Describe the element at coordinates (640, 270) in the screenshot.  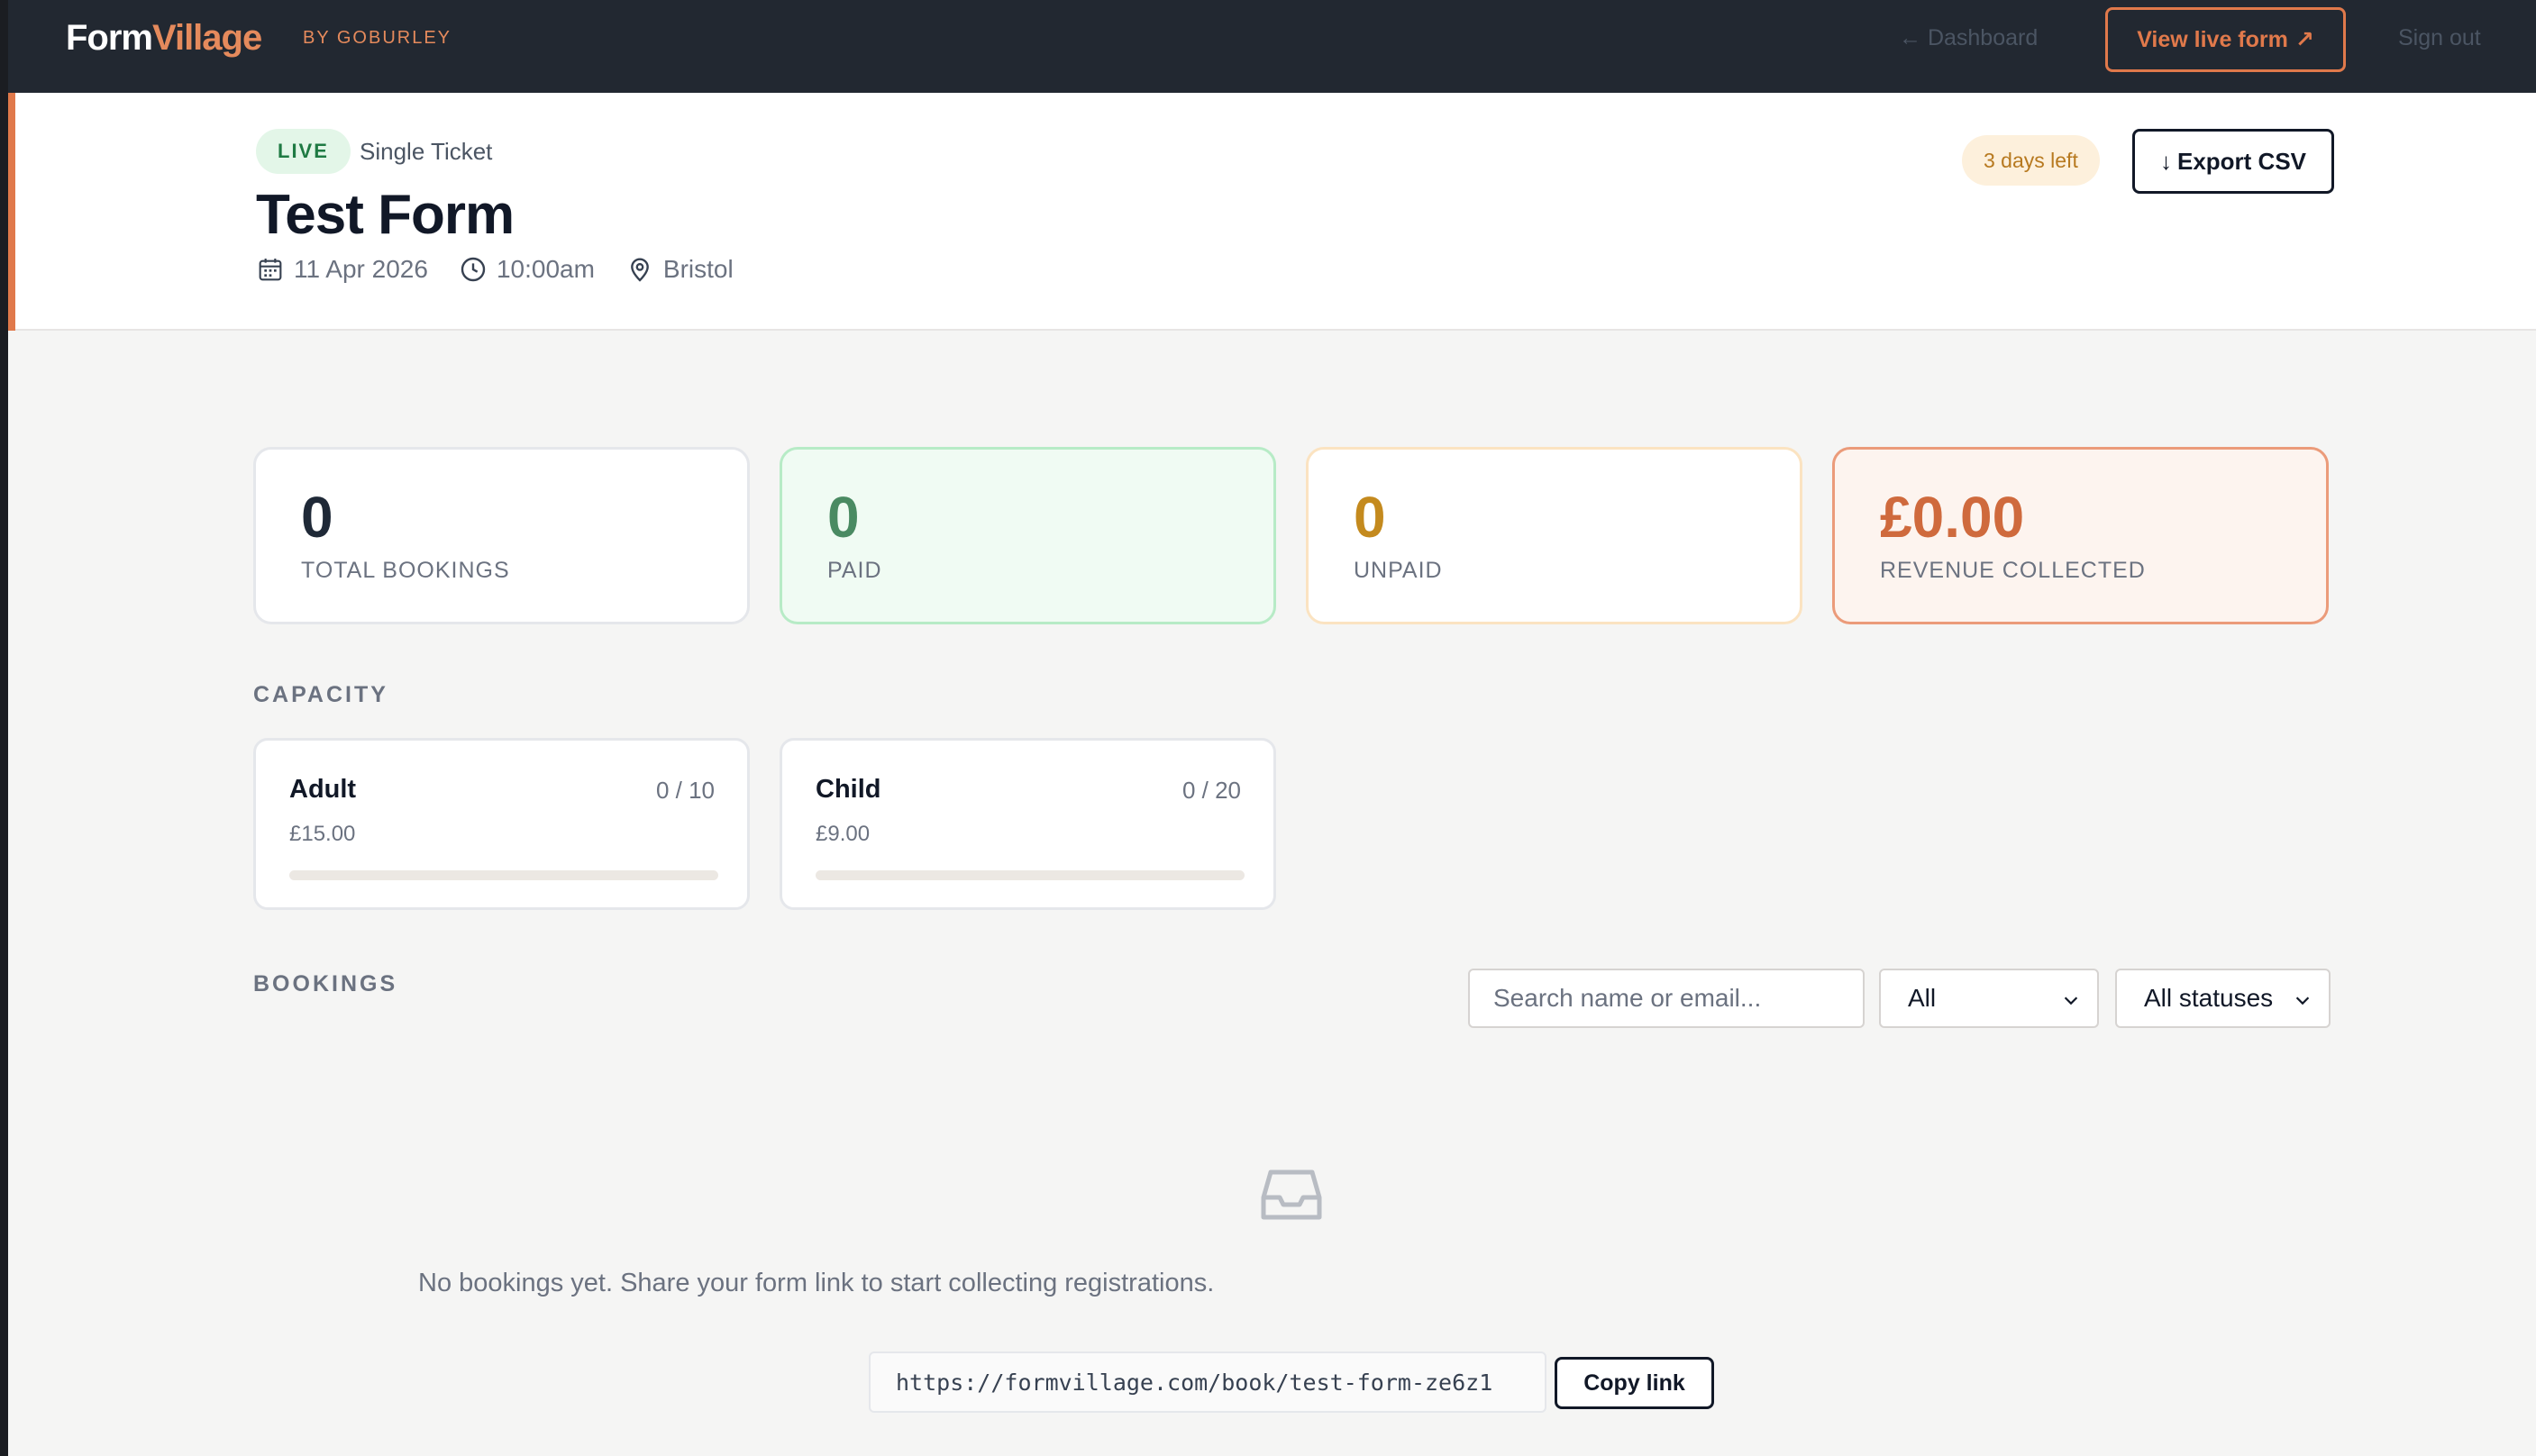
I see `map-pin-icon` at that location.